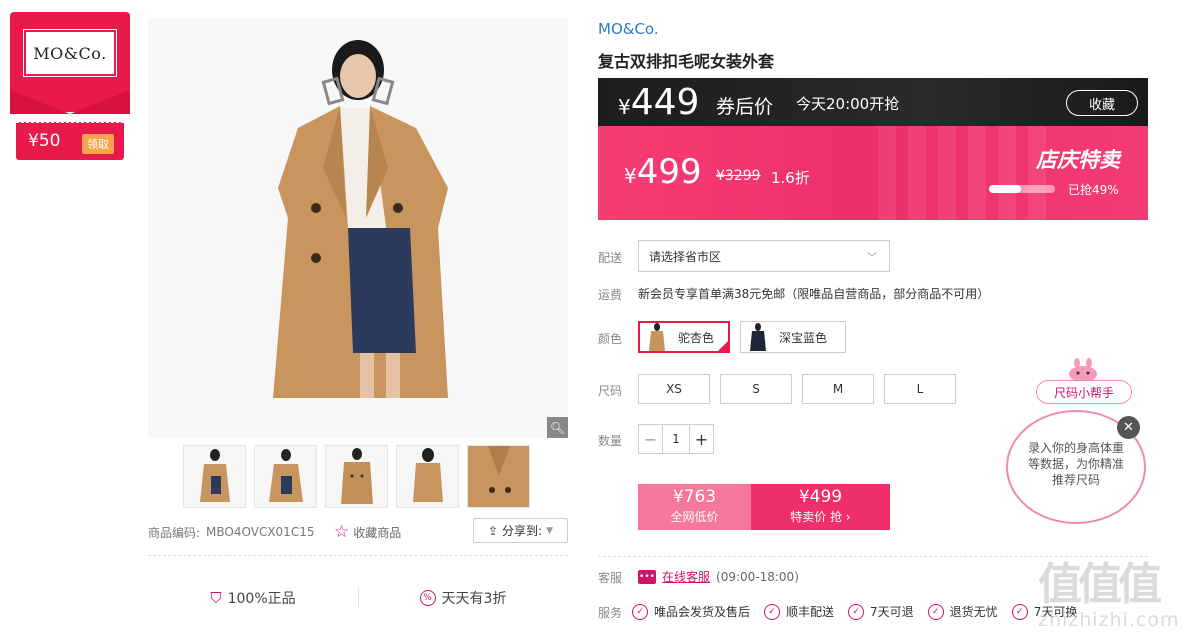 The width and height of the screenshot is (1187, 643). I want to click on sale-price-banner: ¥499 ¥3299 1.6折 店庆特卖 已抢49%, so click(873, 173).